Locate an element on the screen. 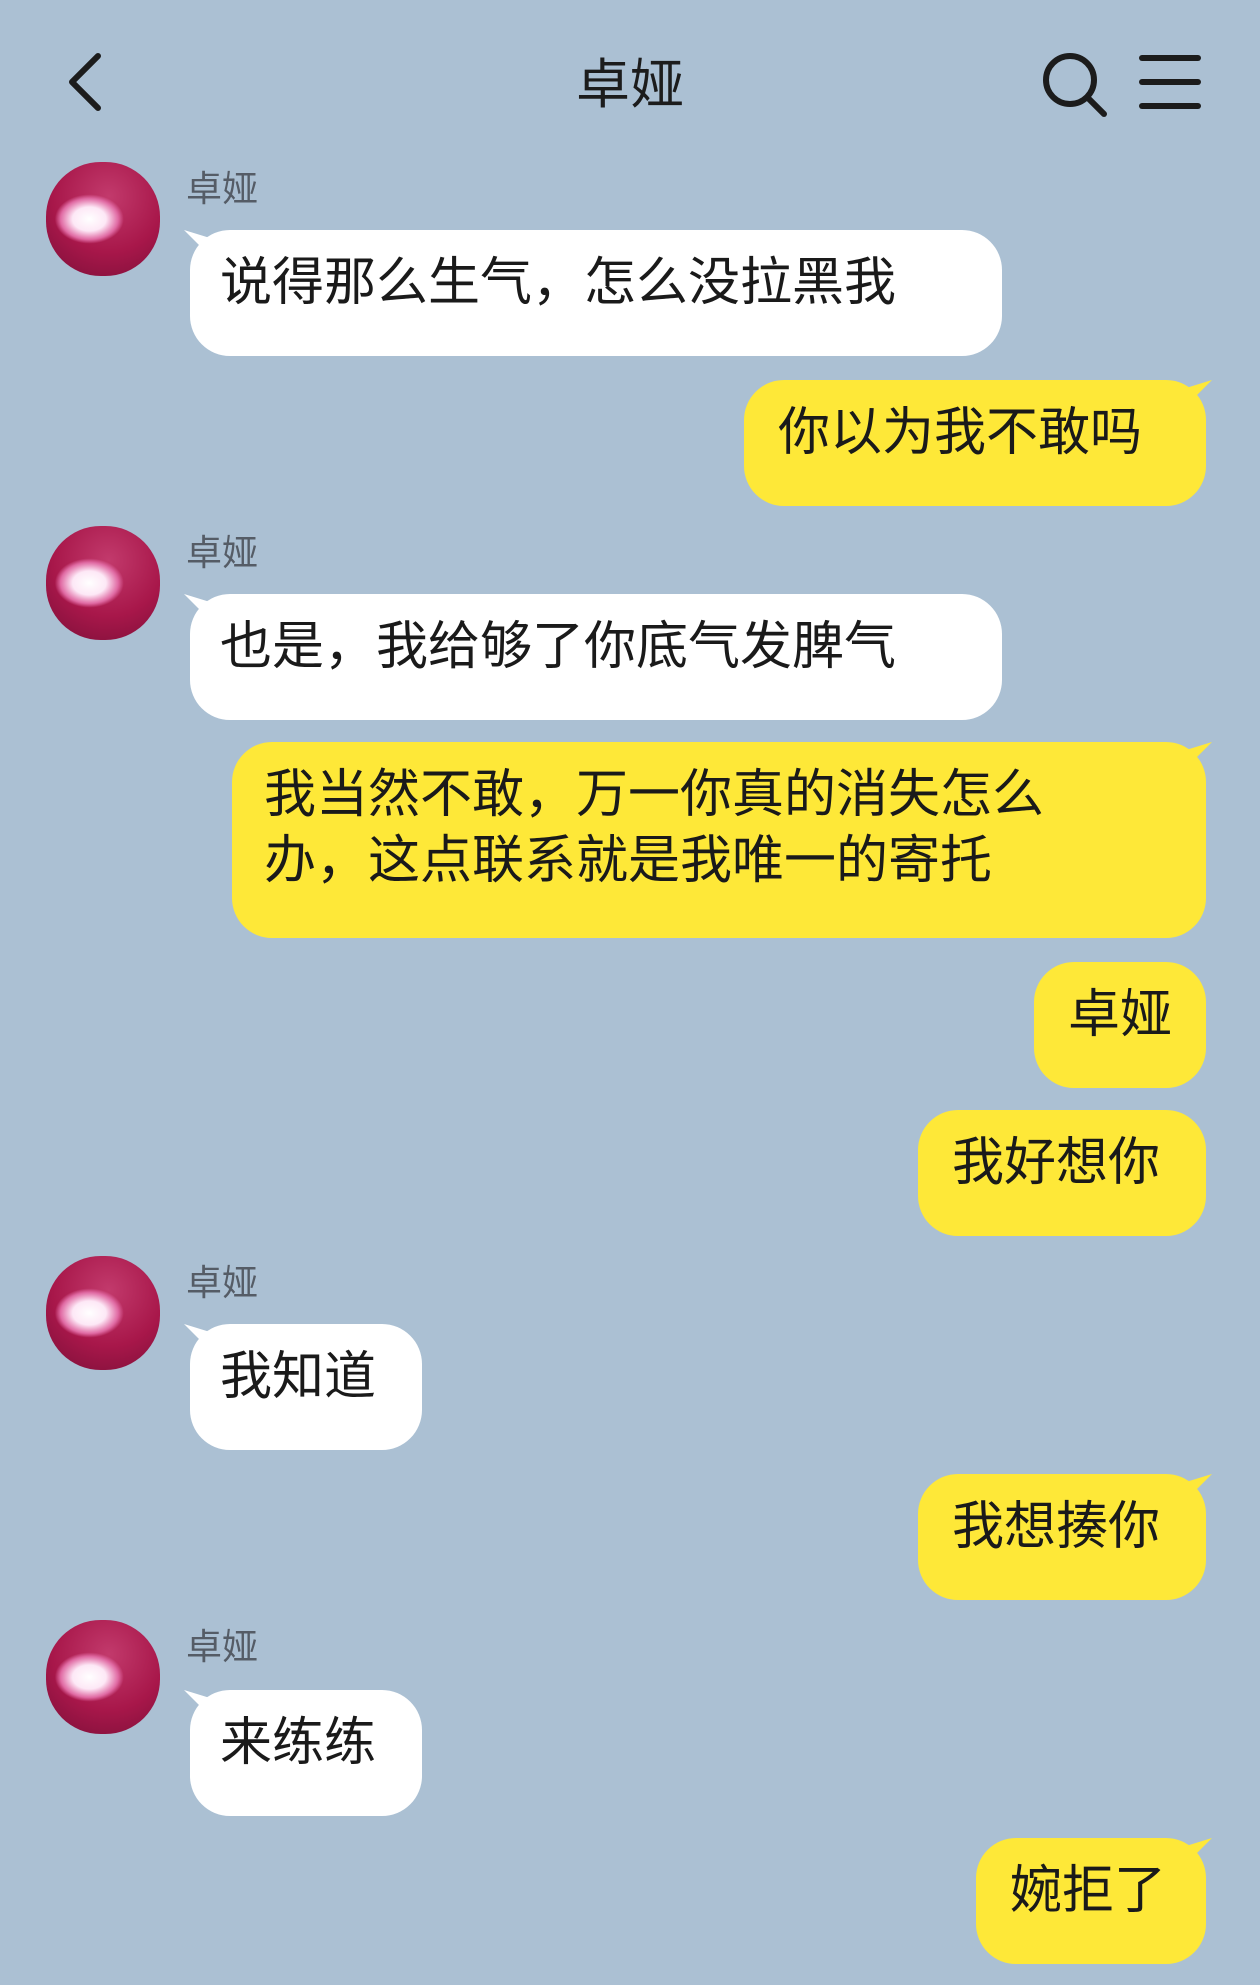  search-icon is located at coordinates (1075, 85).